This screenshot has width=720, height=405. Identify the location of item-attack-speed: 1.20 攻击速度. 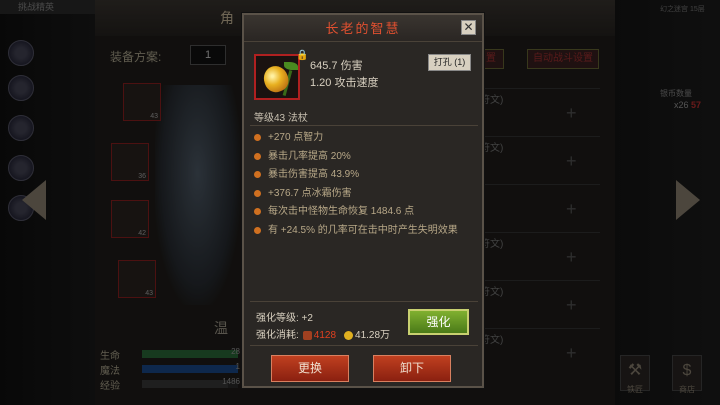
(344, 83).